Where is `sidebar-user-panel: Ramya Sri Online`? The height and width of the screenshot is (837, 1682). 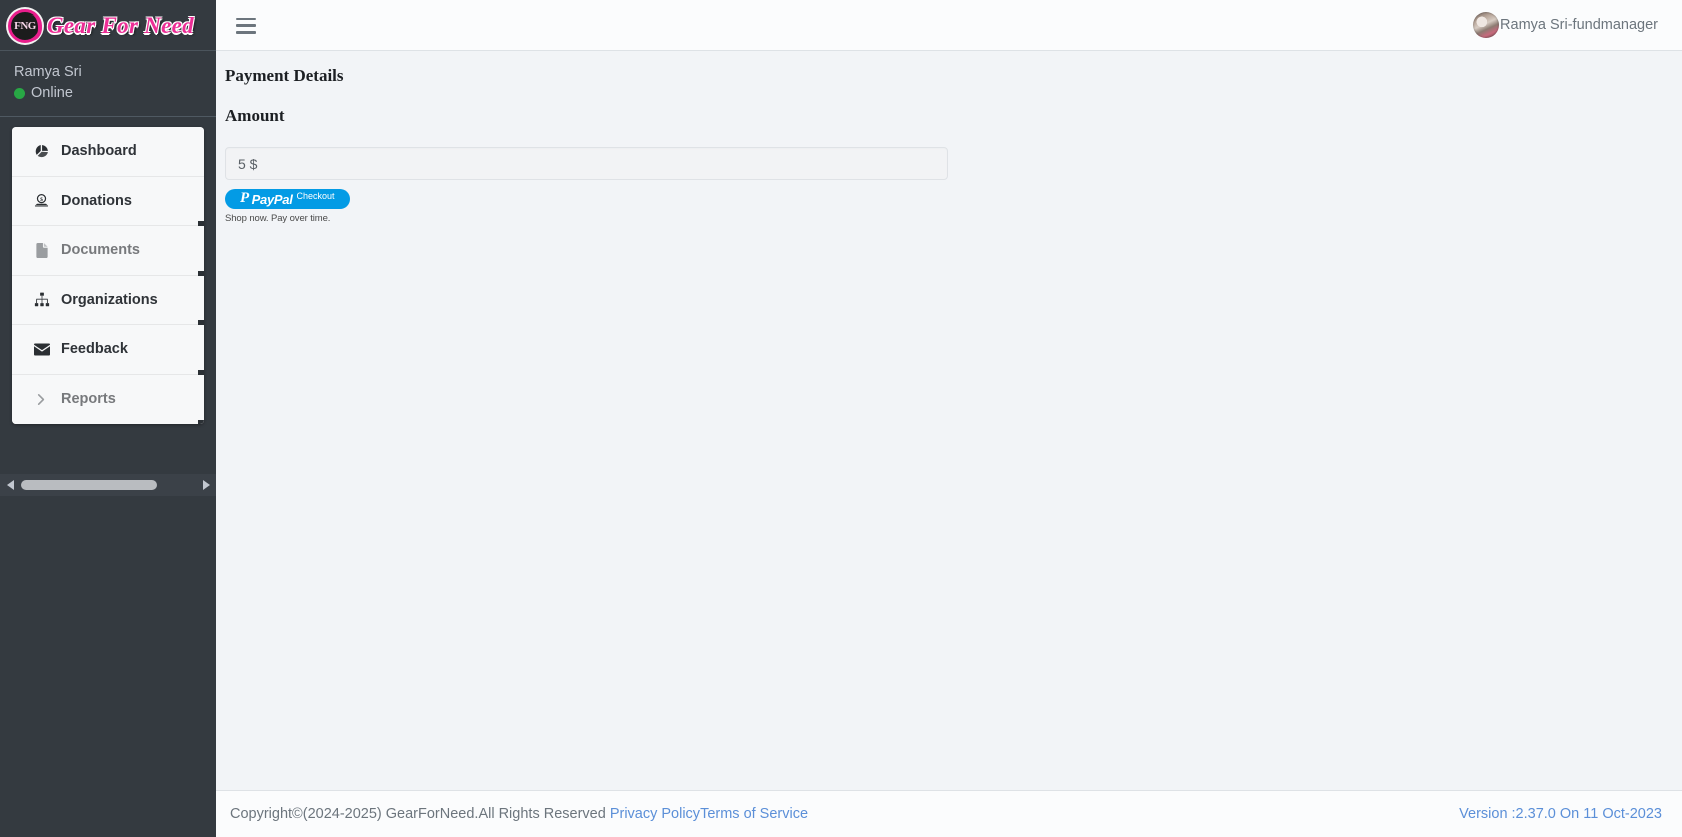 sidebar-user-panel: Ramya Sri Online is located at coordinates (108, 84).